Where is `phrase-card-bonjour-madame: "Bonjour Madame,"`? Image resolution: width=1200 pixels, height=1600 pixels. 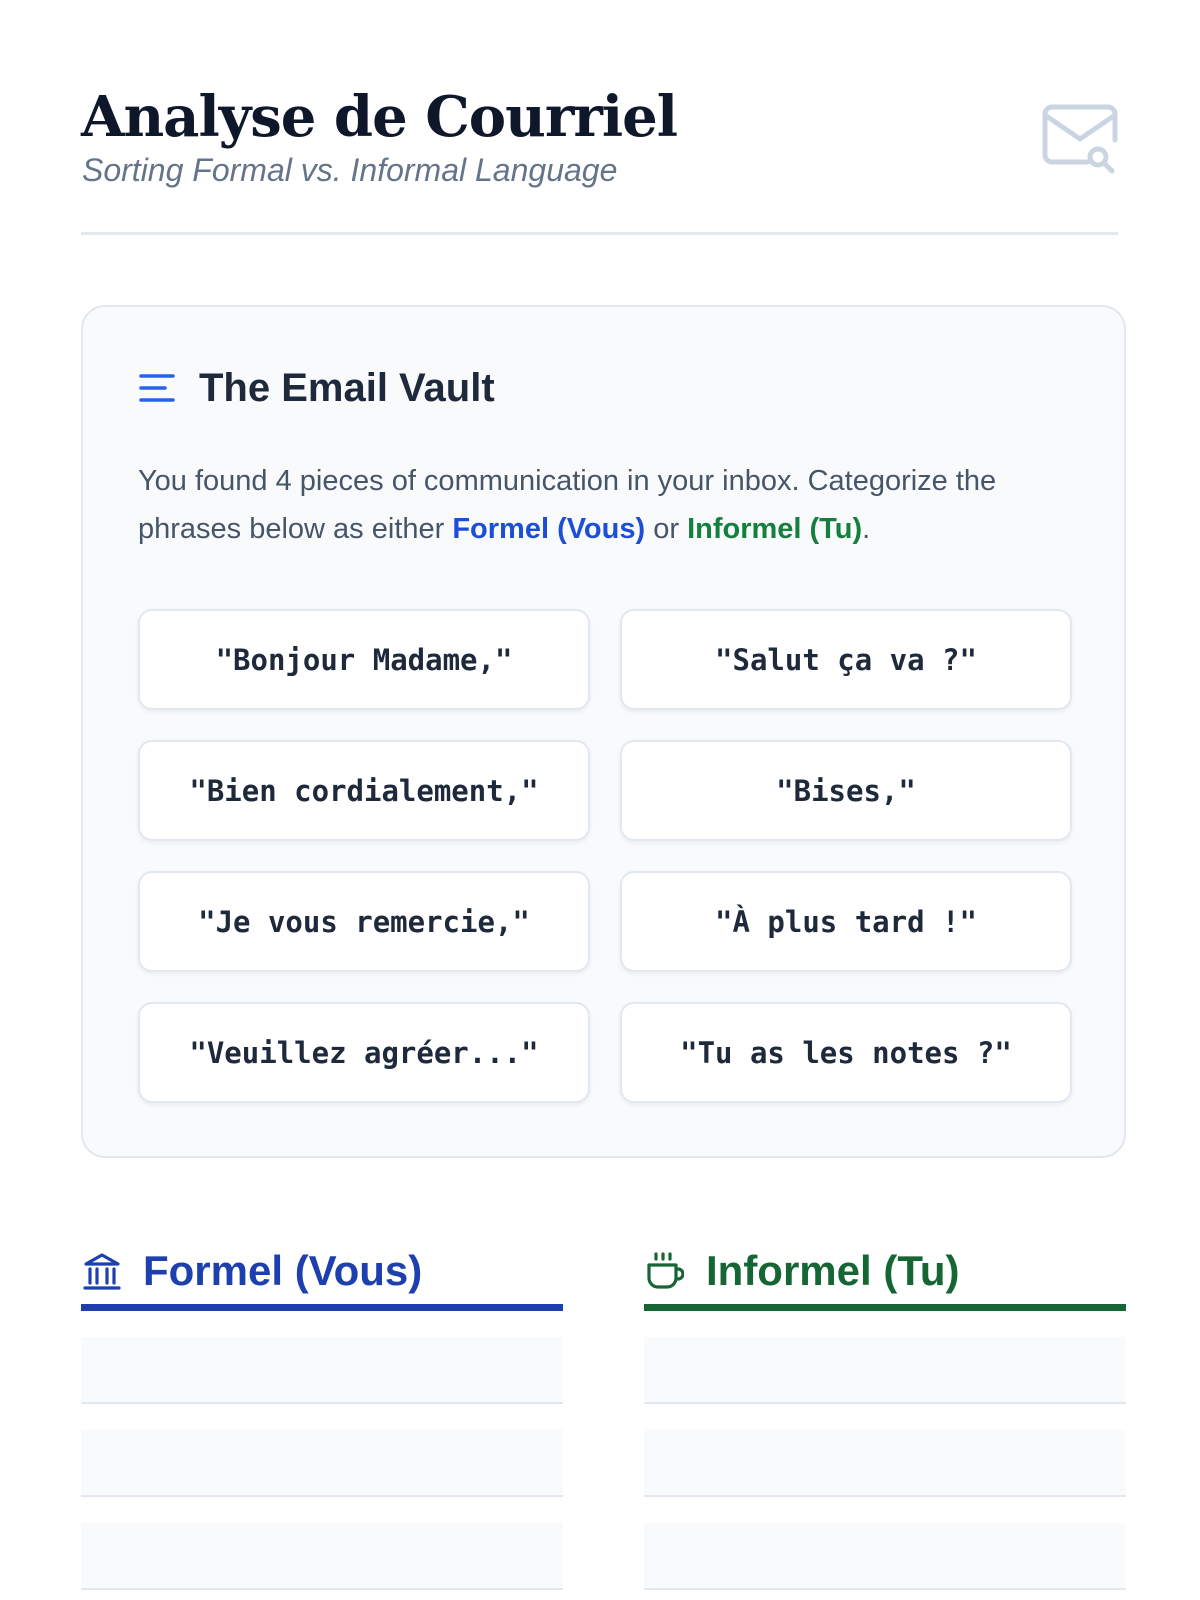
phrase-card-bonjour-madame: "Bonjour Madame," is located at coordinates (364, 659).